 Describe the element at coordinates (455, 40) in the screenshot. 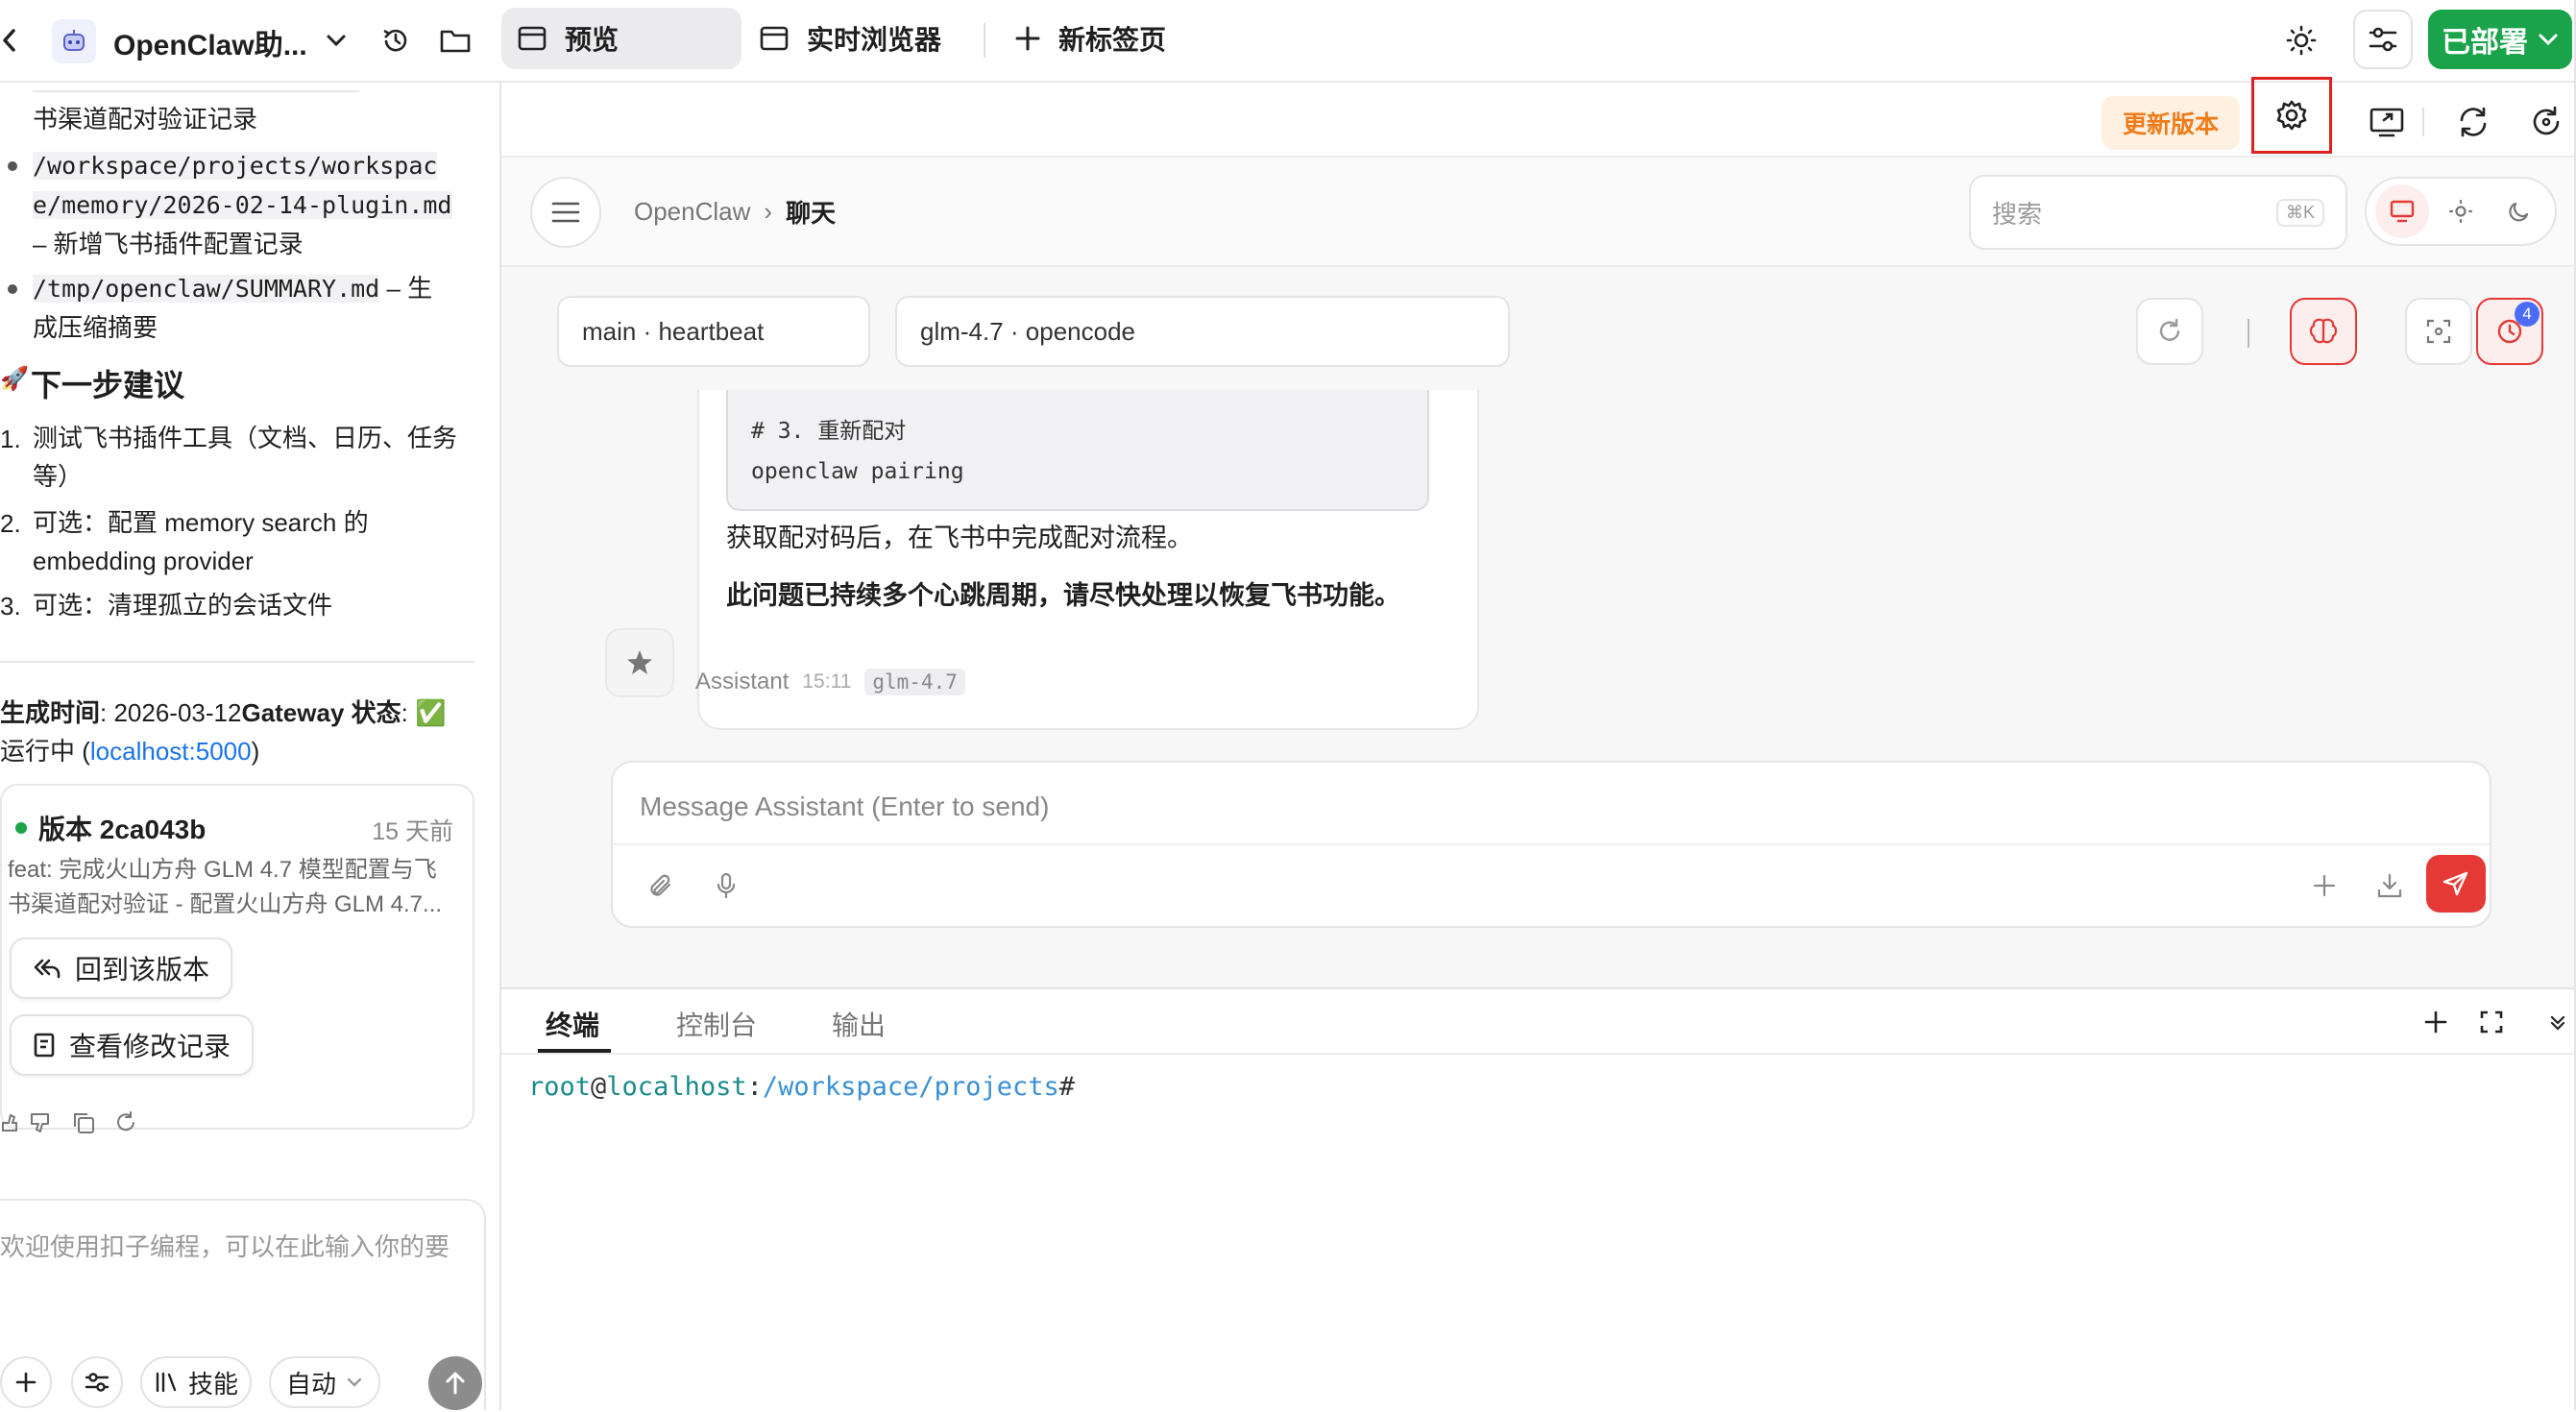

I see `folder-icon` at that location.